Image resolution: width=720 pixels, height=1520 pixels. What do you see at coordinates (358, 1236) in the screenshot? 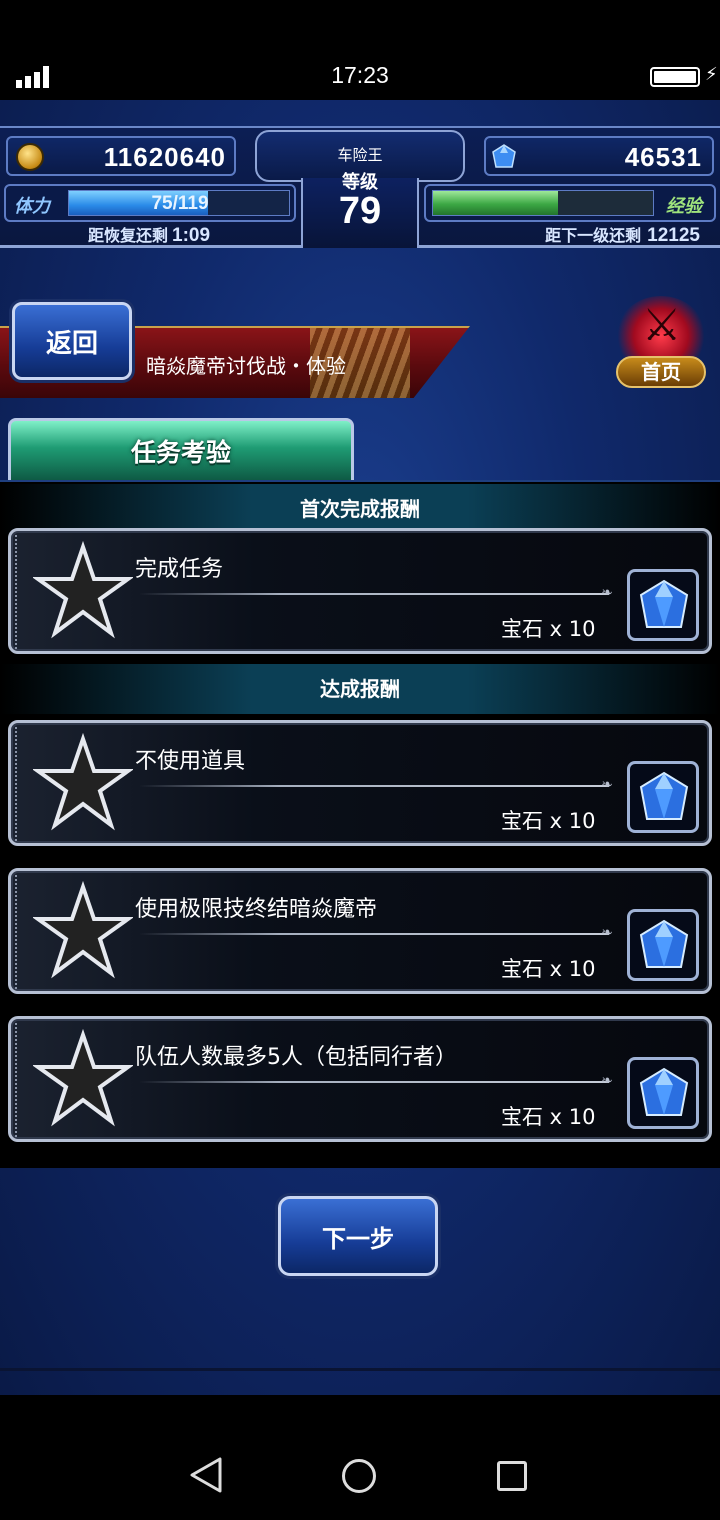
I see `next-button: 下一步` at bounding box center [358, 1236].